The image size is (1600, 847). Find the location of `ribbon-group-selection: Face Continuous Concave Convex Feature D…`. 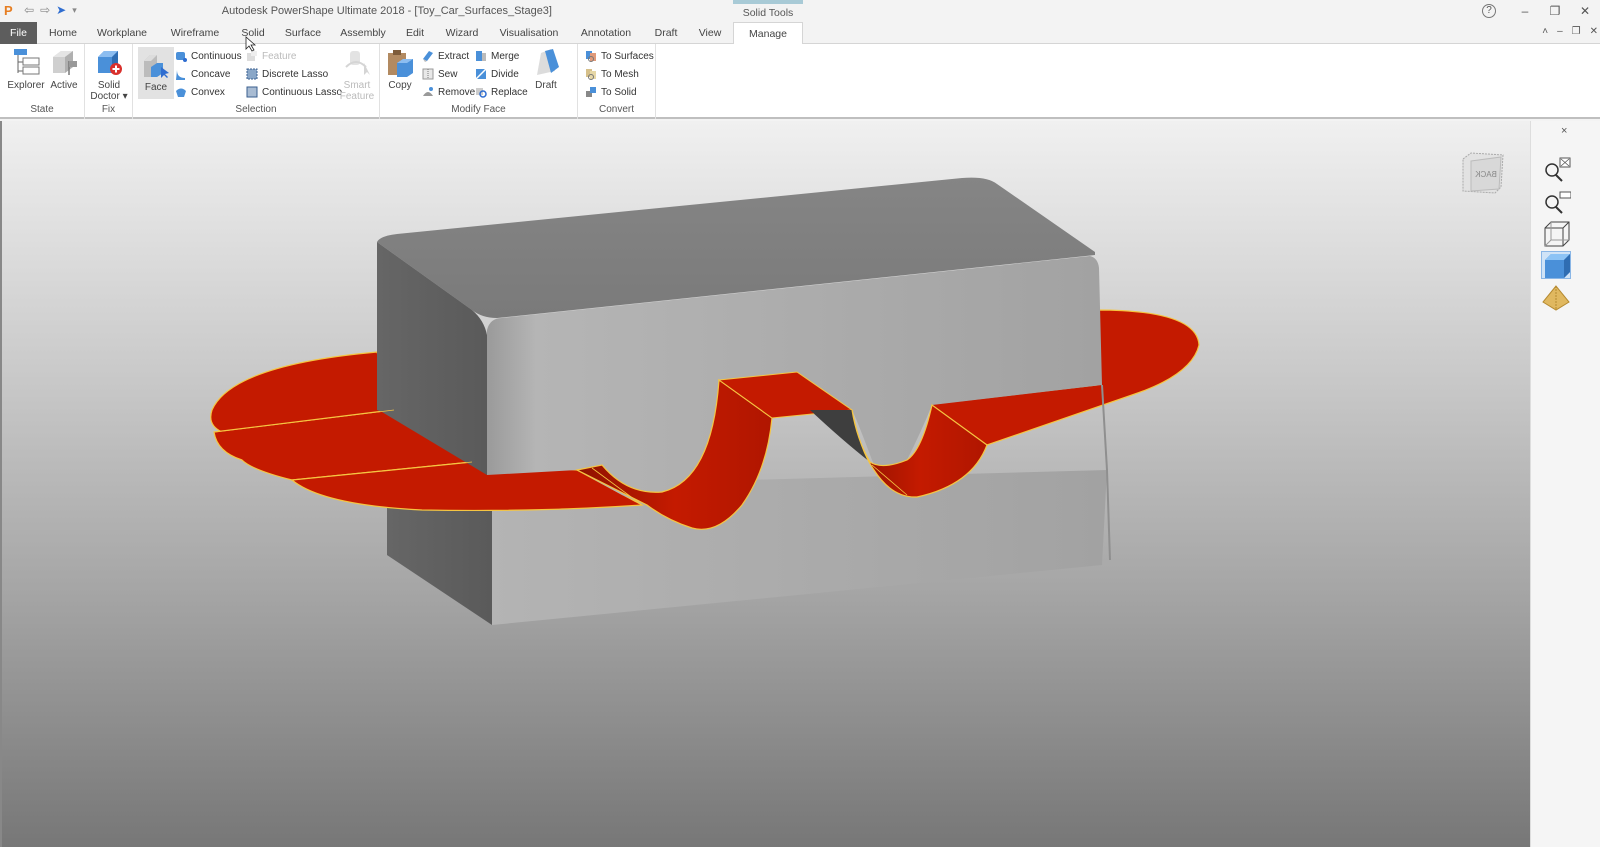

ribbon-group-selection: Face Continuous Concave Convex Feature D… is located at coordinates (256, 81).